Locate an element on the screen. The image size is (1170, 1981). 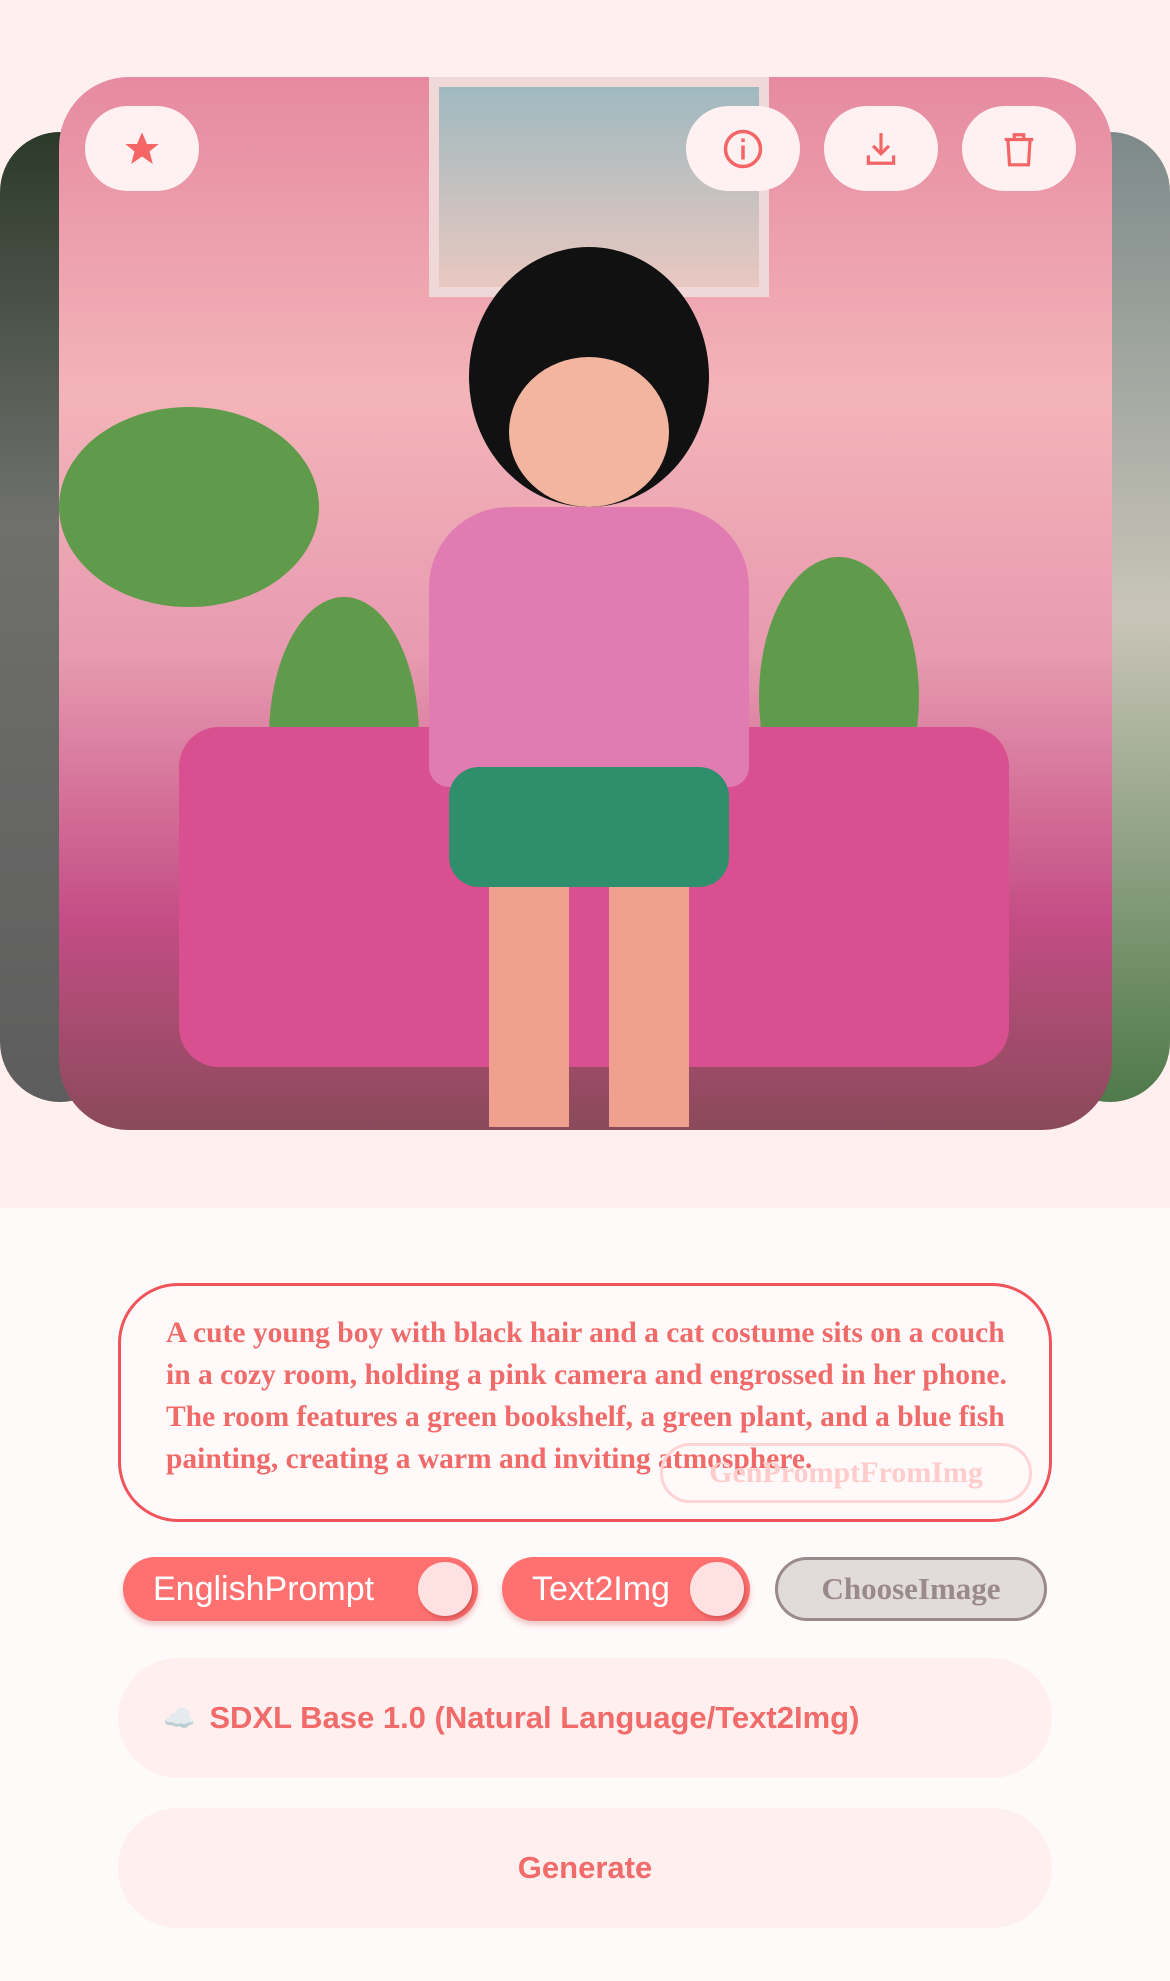
info-icon is located at coordinates (743, 148).